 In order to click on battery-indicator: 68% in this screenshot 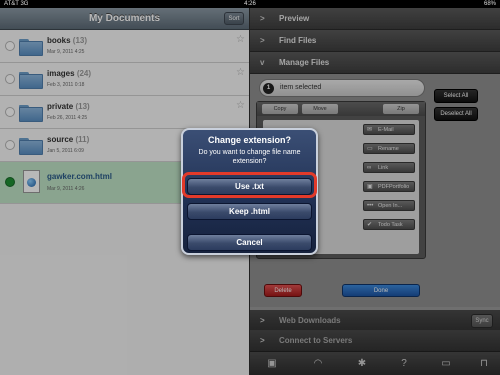, I will do `click(489, 4)`.